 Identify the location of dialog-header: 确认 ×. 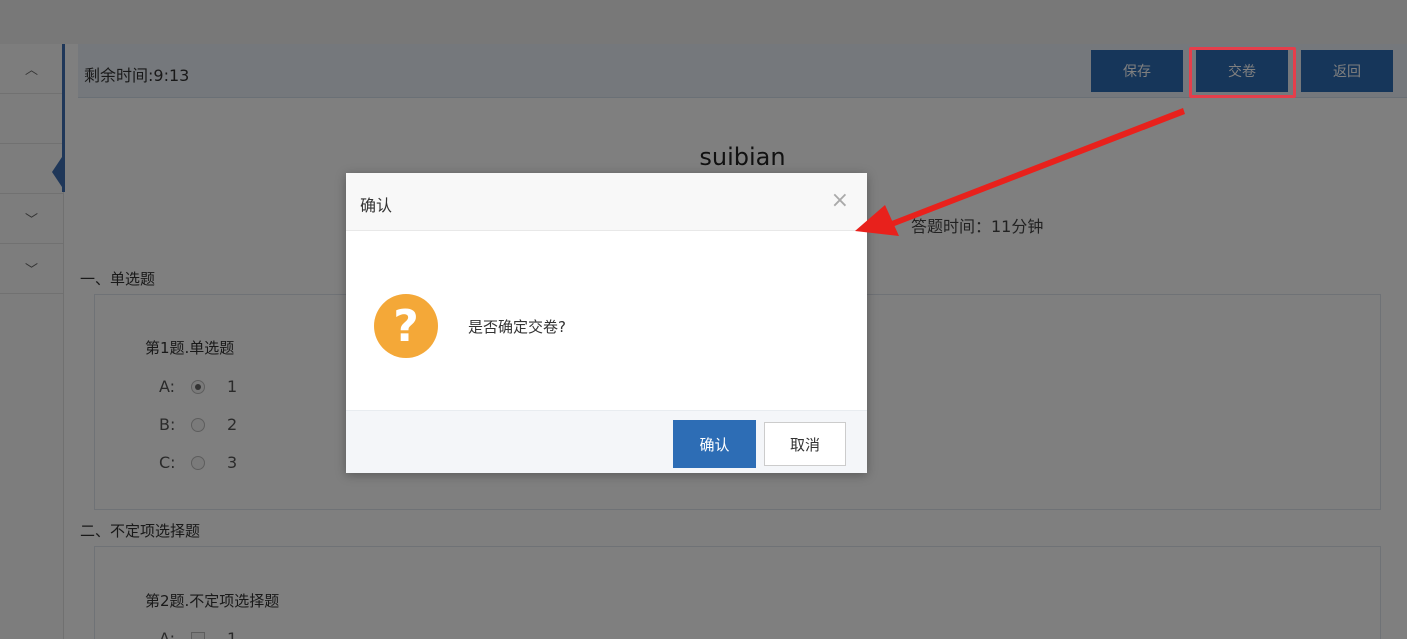
(606, 202).